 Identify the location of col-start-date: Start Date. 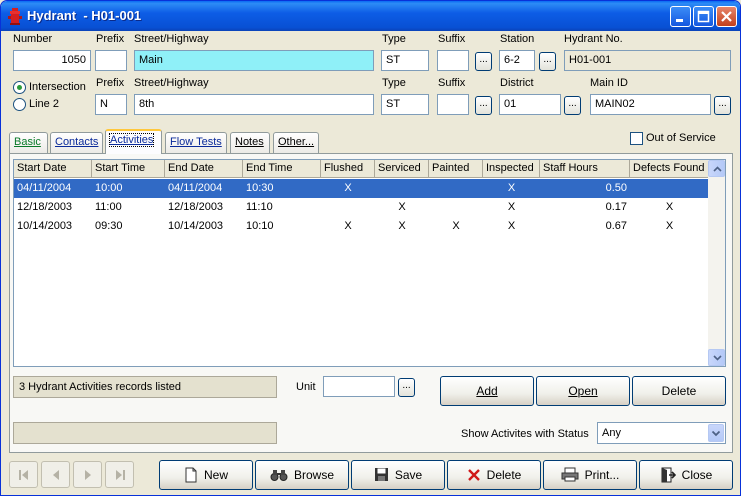
(53, 169).